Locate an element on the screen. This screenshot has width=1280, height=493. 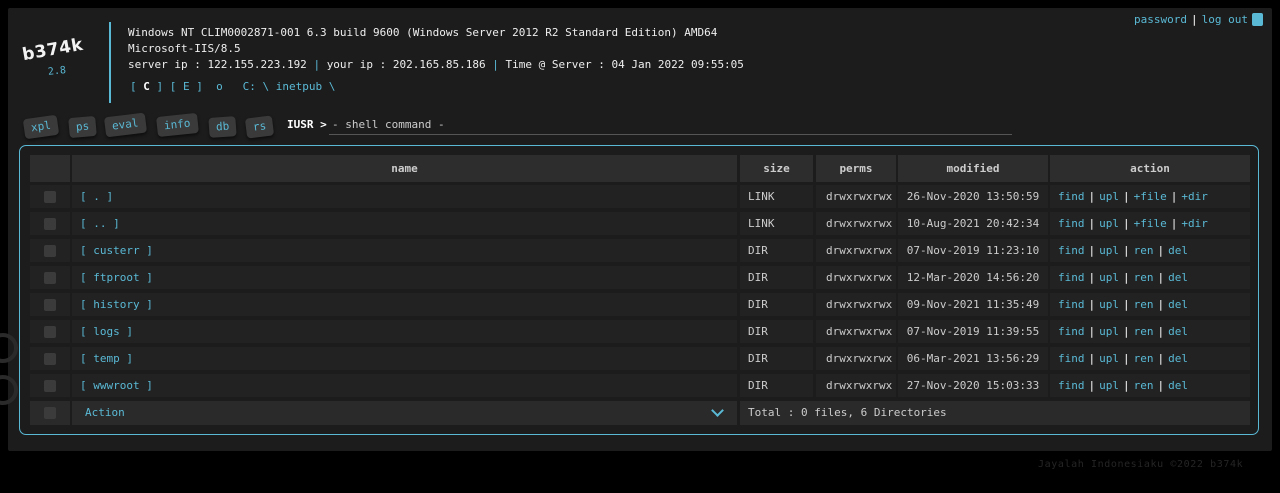
file-name-cell: [ wwwroot ] is located at coordinates (404, 385).